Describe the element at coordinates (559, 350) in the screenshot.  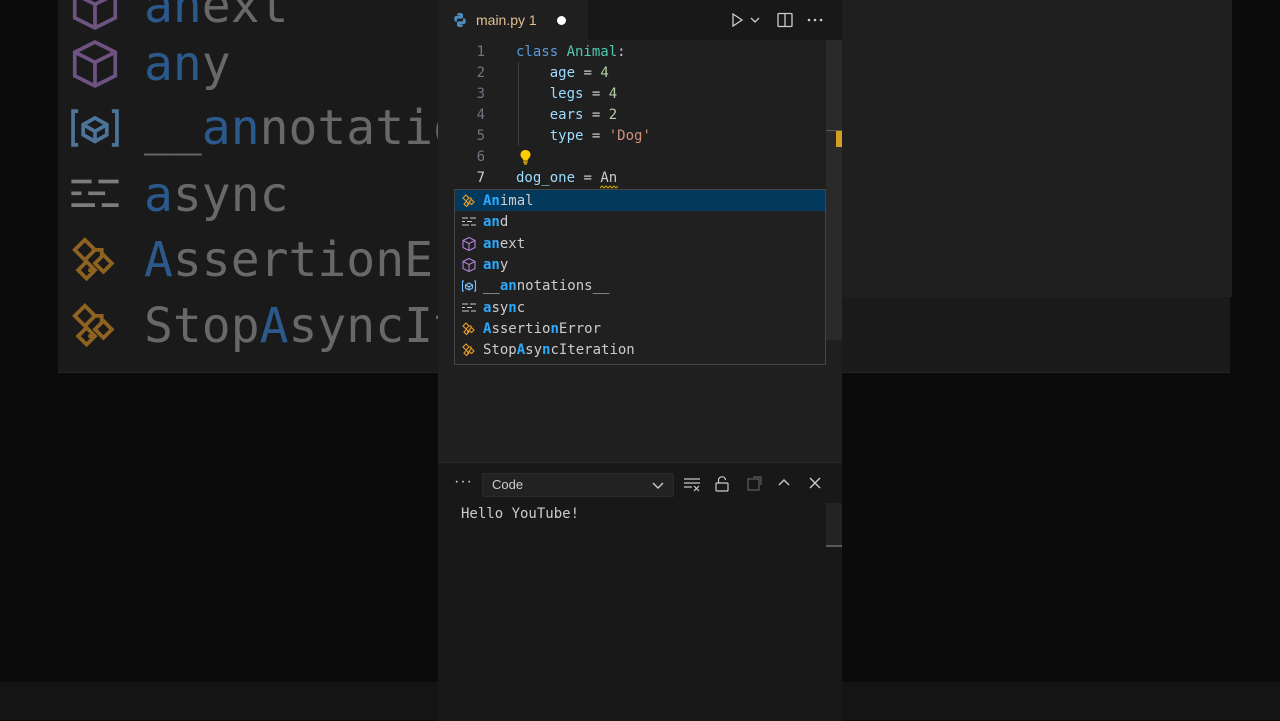
I see `suggestion-label: StopAsyncIteration` at that location.